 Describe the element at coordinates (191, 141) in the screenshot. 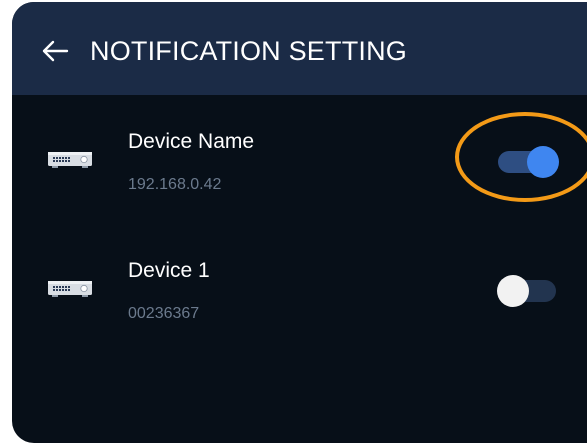

I see `device-name: Device Name` at that location.